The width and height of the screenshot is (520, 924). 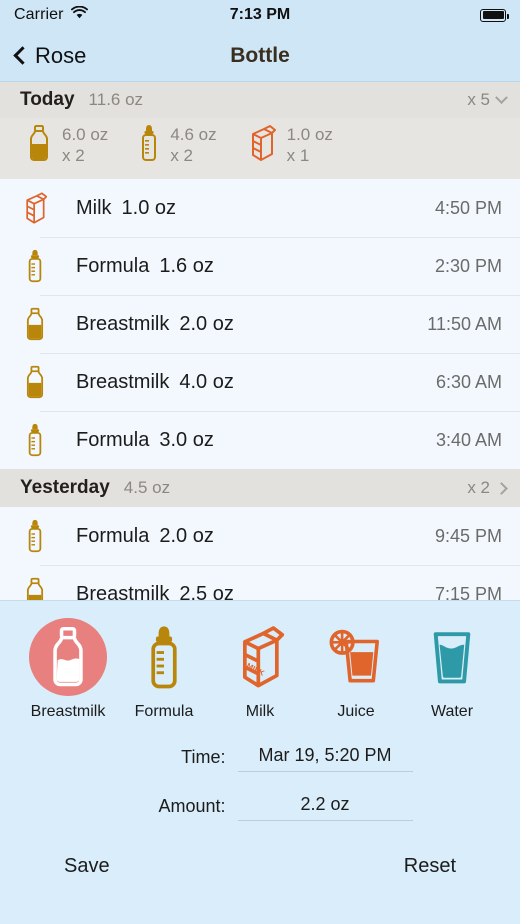 I want to click on entry-time: 7:15 PM, so click(x=468, y=592).